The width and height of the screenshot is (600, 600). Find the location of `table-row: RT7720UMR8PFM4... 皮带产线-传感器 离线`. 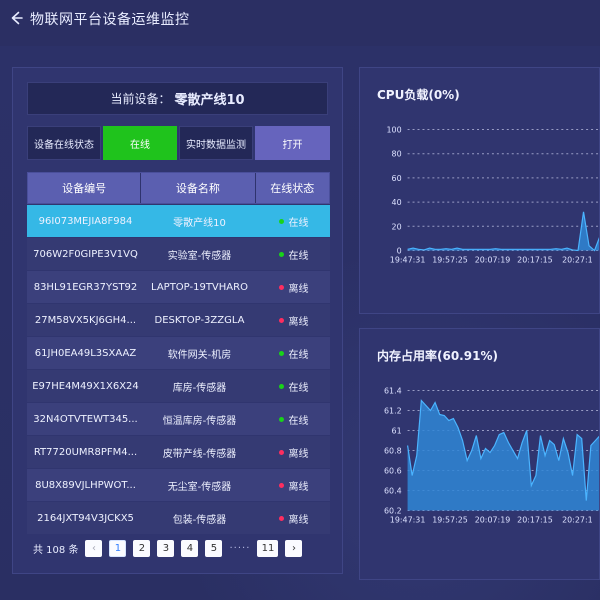

table-row: RT7720UMR8PFM4... 皮带产线-传感器 离线 is located at coordinates (178, 452).